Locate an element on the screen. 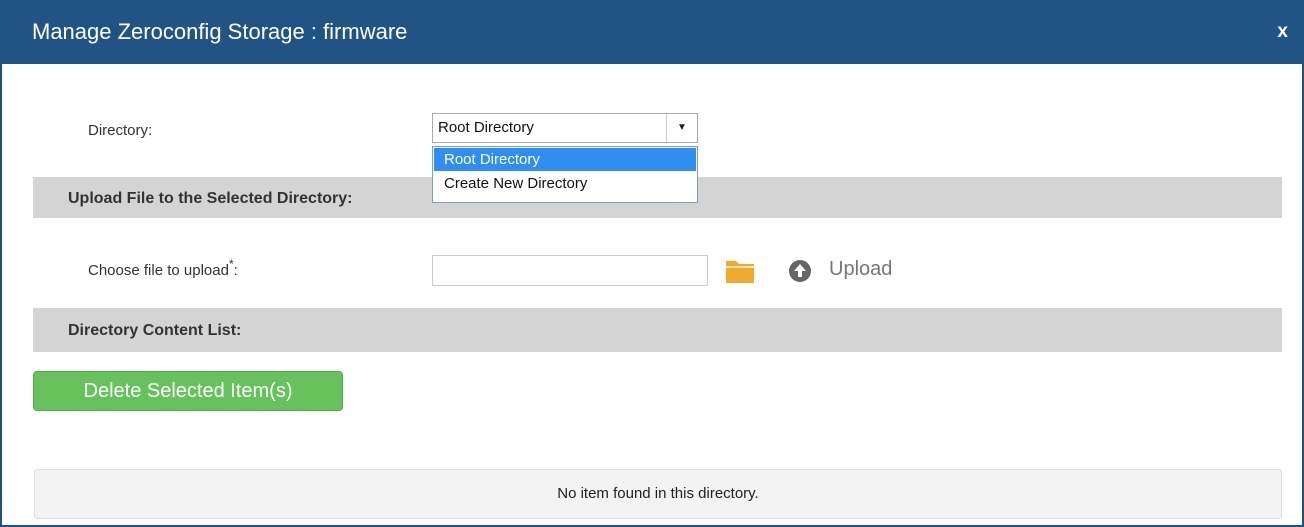 The height and width of the screenshot is (527, 1304). content-list-title: Directory Content List: is located at coordinates (155, 330).